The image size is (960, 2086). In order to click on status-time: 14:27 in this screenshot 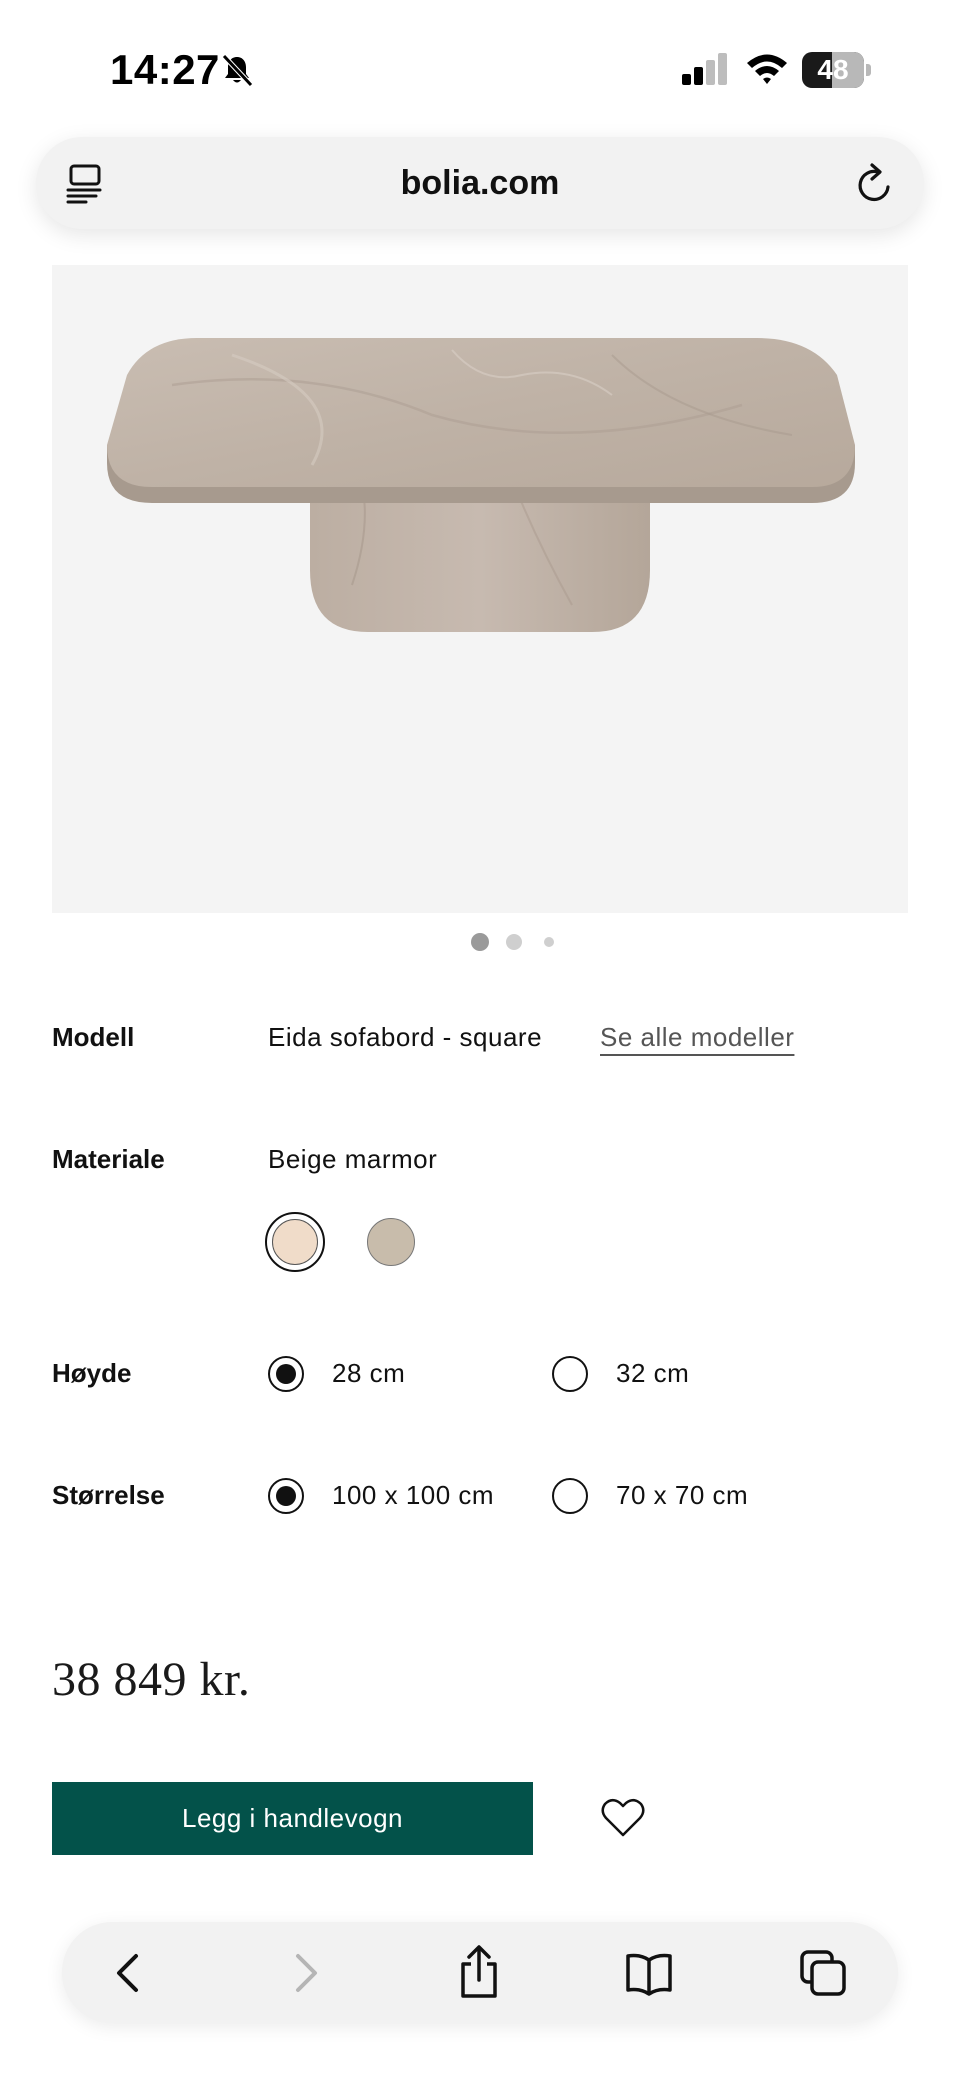, I will do `click(165, 69)`.